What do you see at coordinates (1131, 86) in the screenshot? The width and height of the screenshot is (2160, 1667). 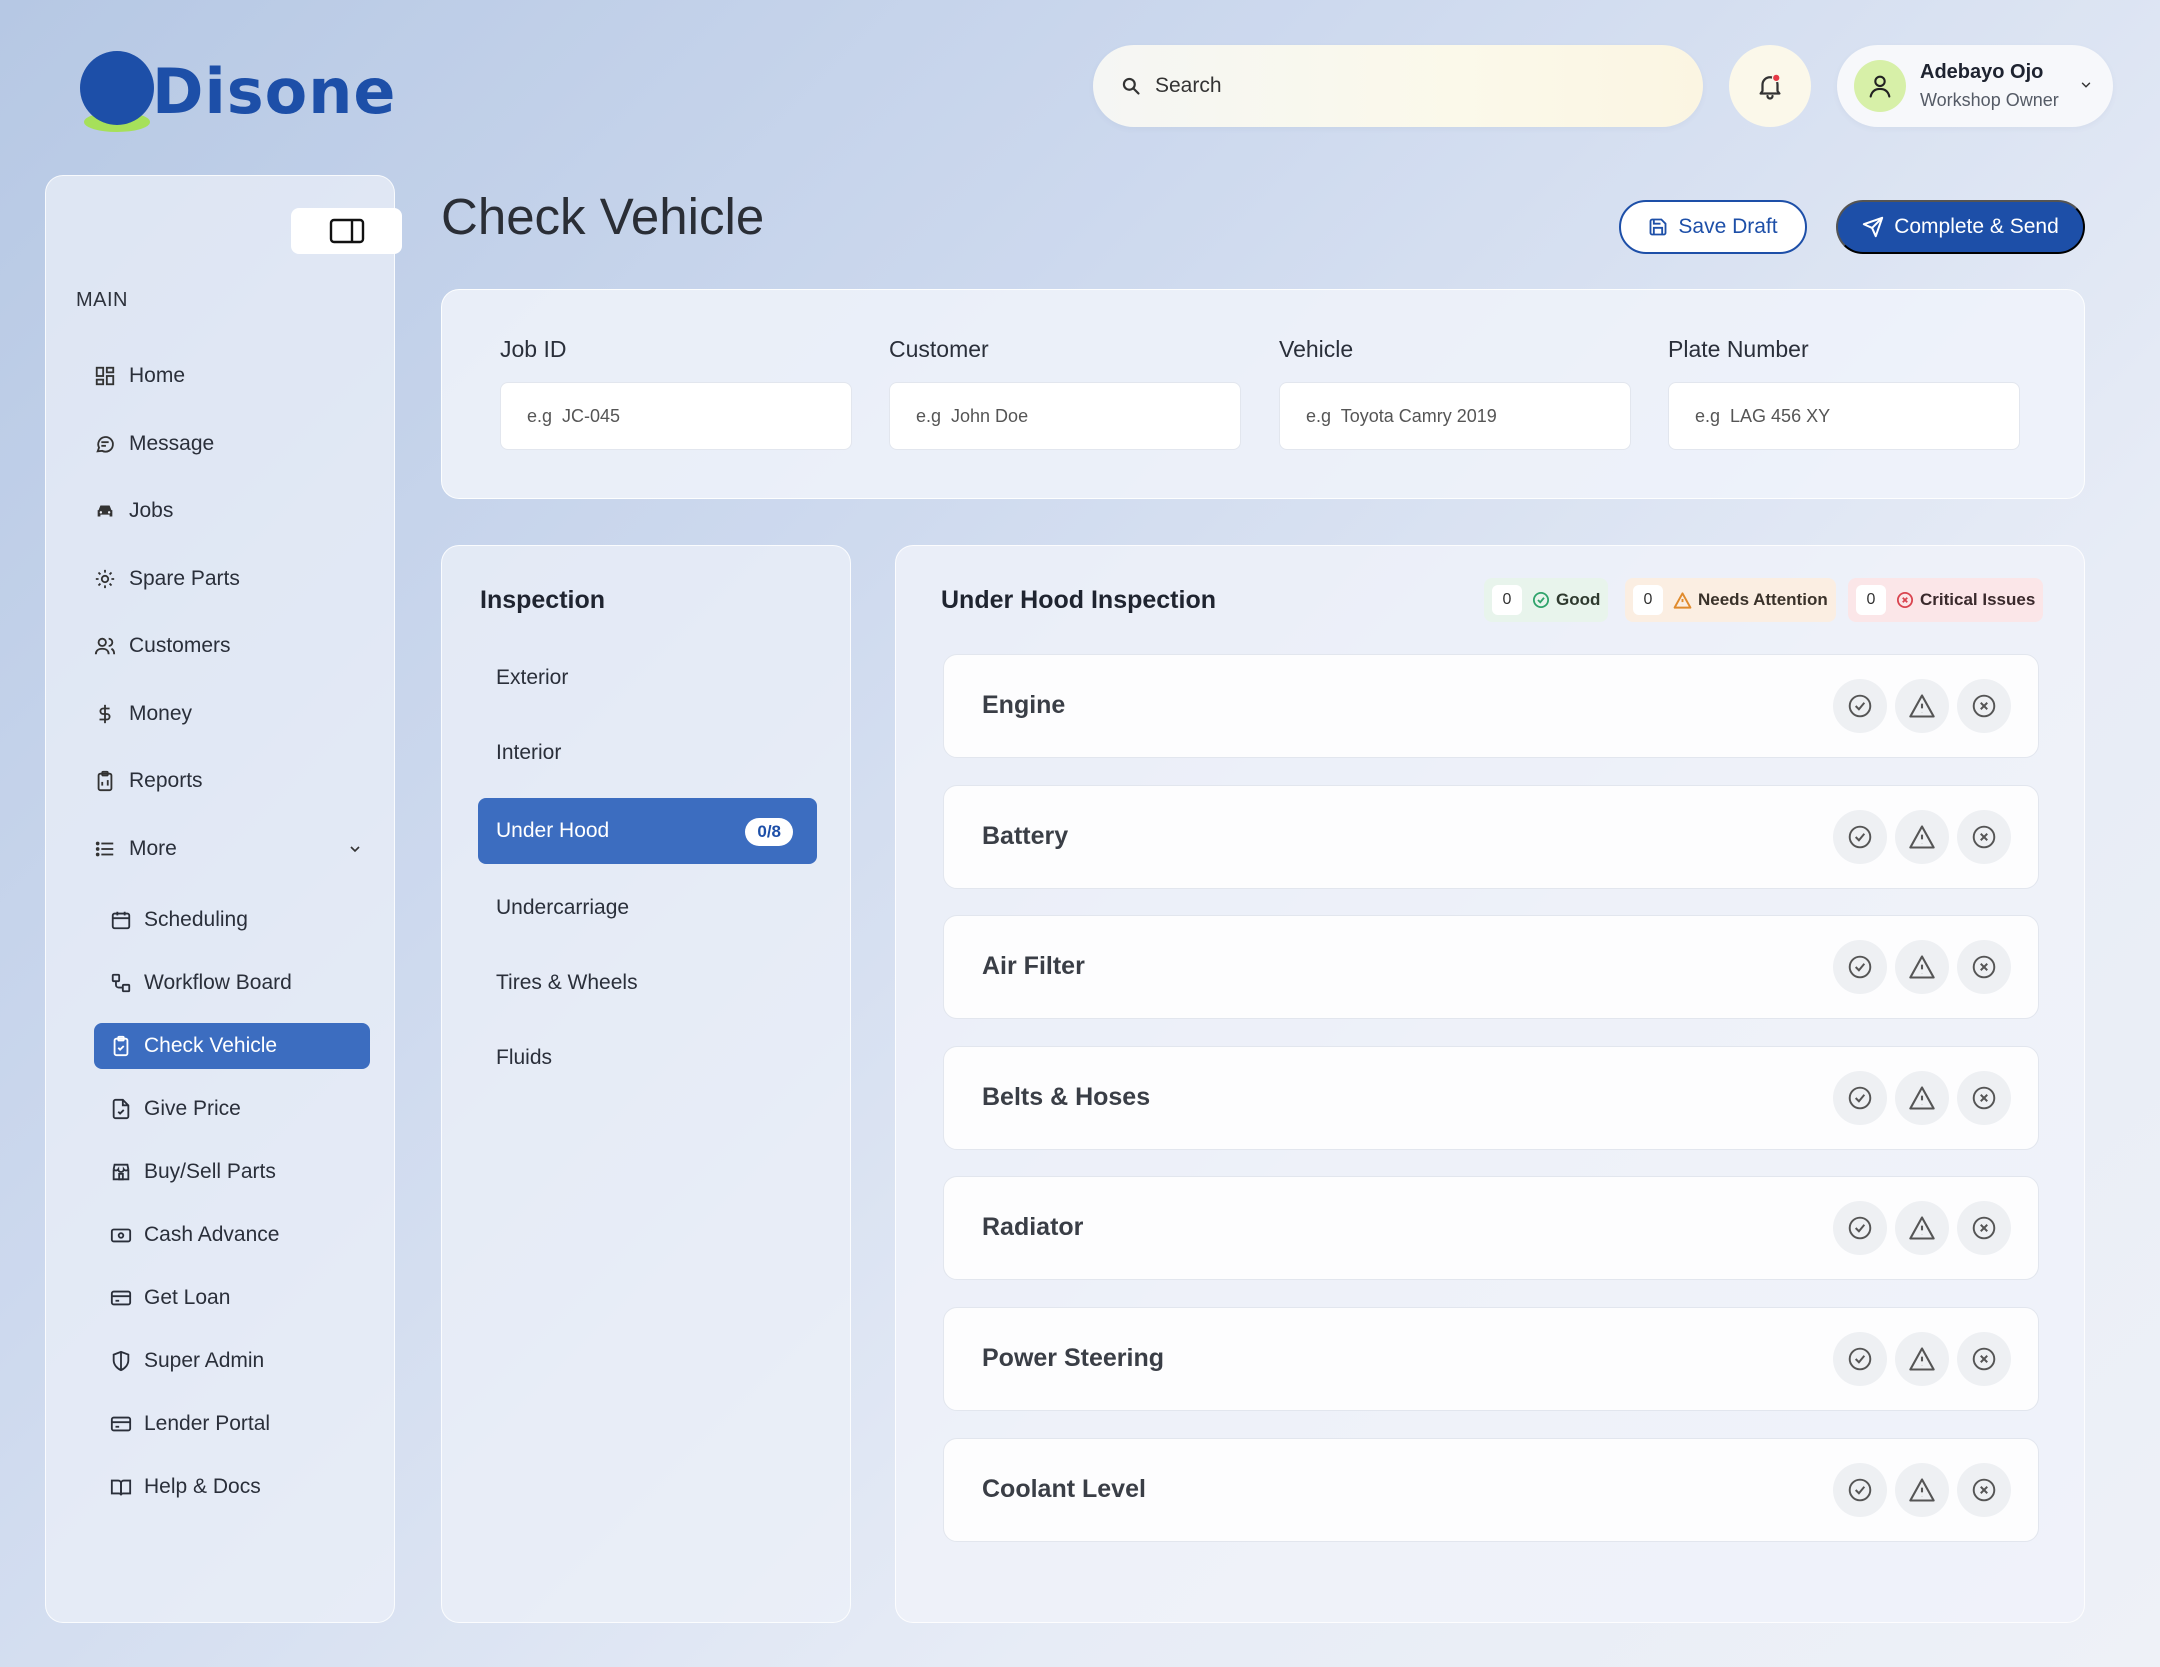 I see `search-icon` at bounding box center [1131, 86].